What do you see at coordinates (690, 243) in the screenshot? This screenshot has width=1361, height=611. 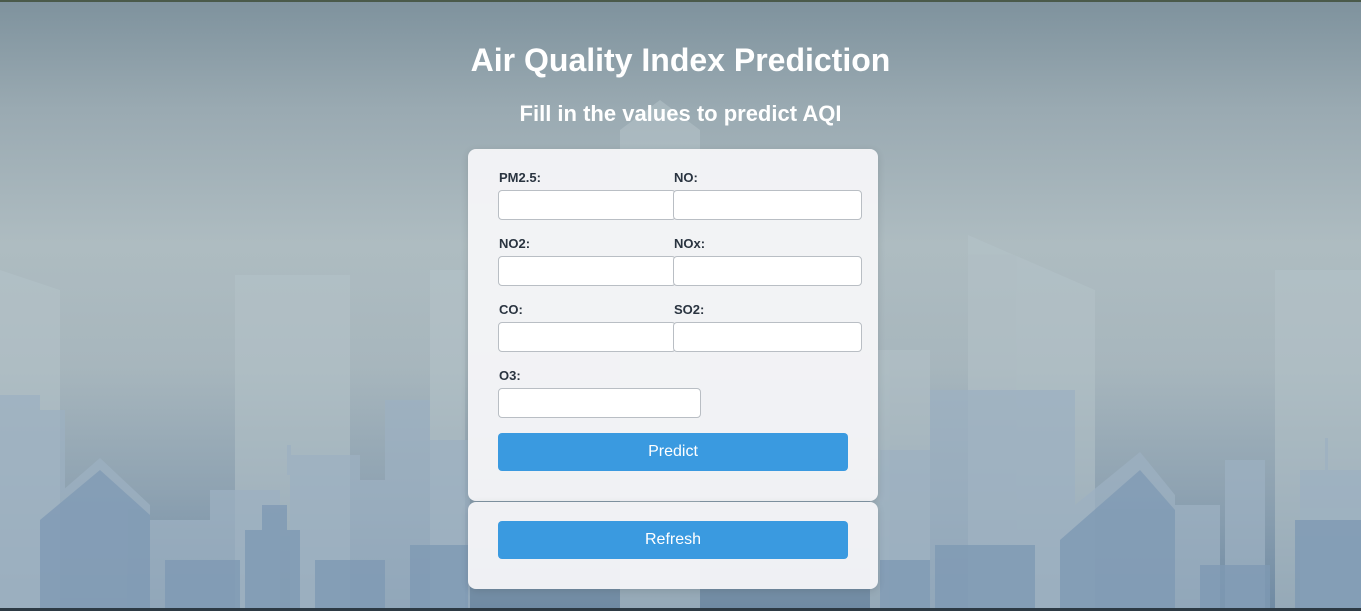 I see `nox-label: NOx:` at bounding box center [690, 243].